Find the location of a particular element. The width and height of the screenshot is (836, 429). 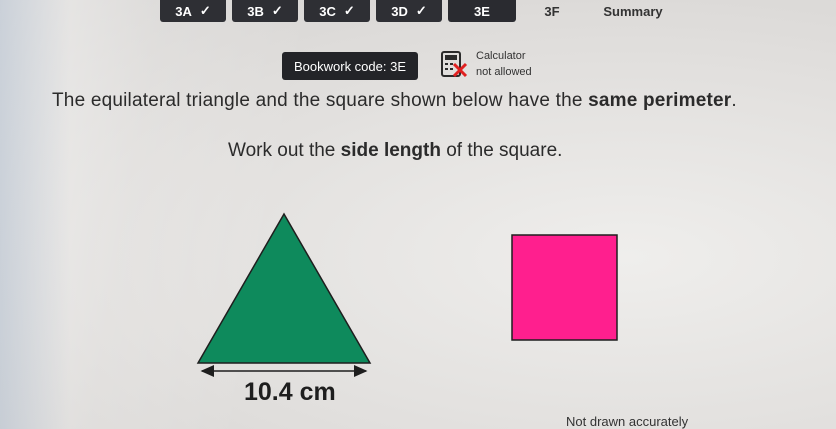

not-drawn-accurately-note: Not drawn accurately is located at coordinates (627, 421).